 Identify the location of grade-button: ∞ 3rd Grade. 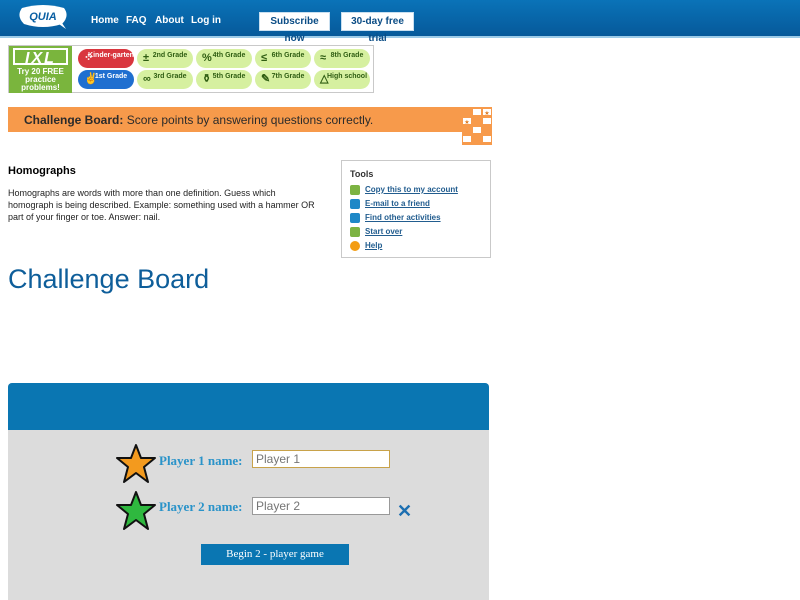
(165, 79).